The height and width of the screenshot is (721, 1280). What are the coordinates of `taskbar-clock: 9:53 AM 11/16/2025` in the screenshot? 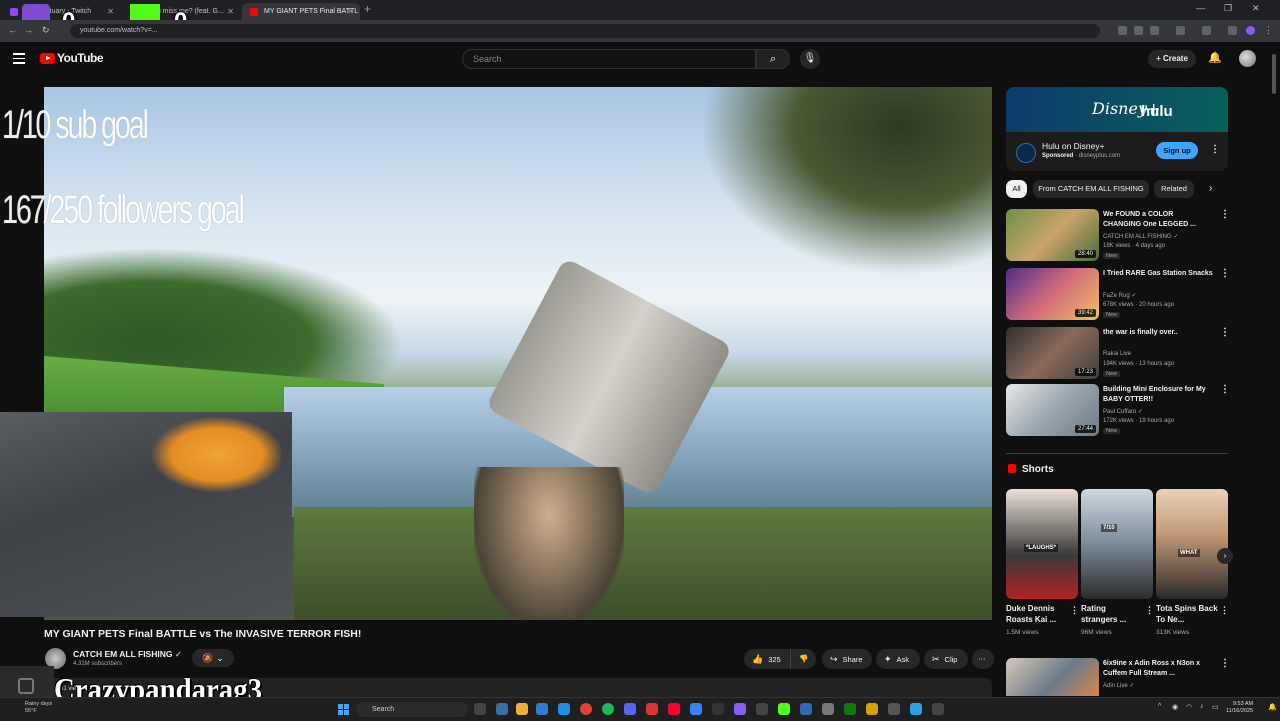 It's located at (1239, 708).